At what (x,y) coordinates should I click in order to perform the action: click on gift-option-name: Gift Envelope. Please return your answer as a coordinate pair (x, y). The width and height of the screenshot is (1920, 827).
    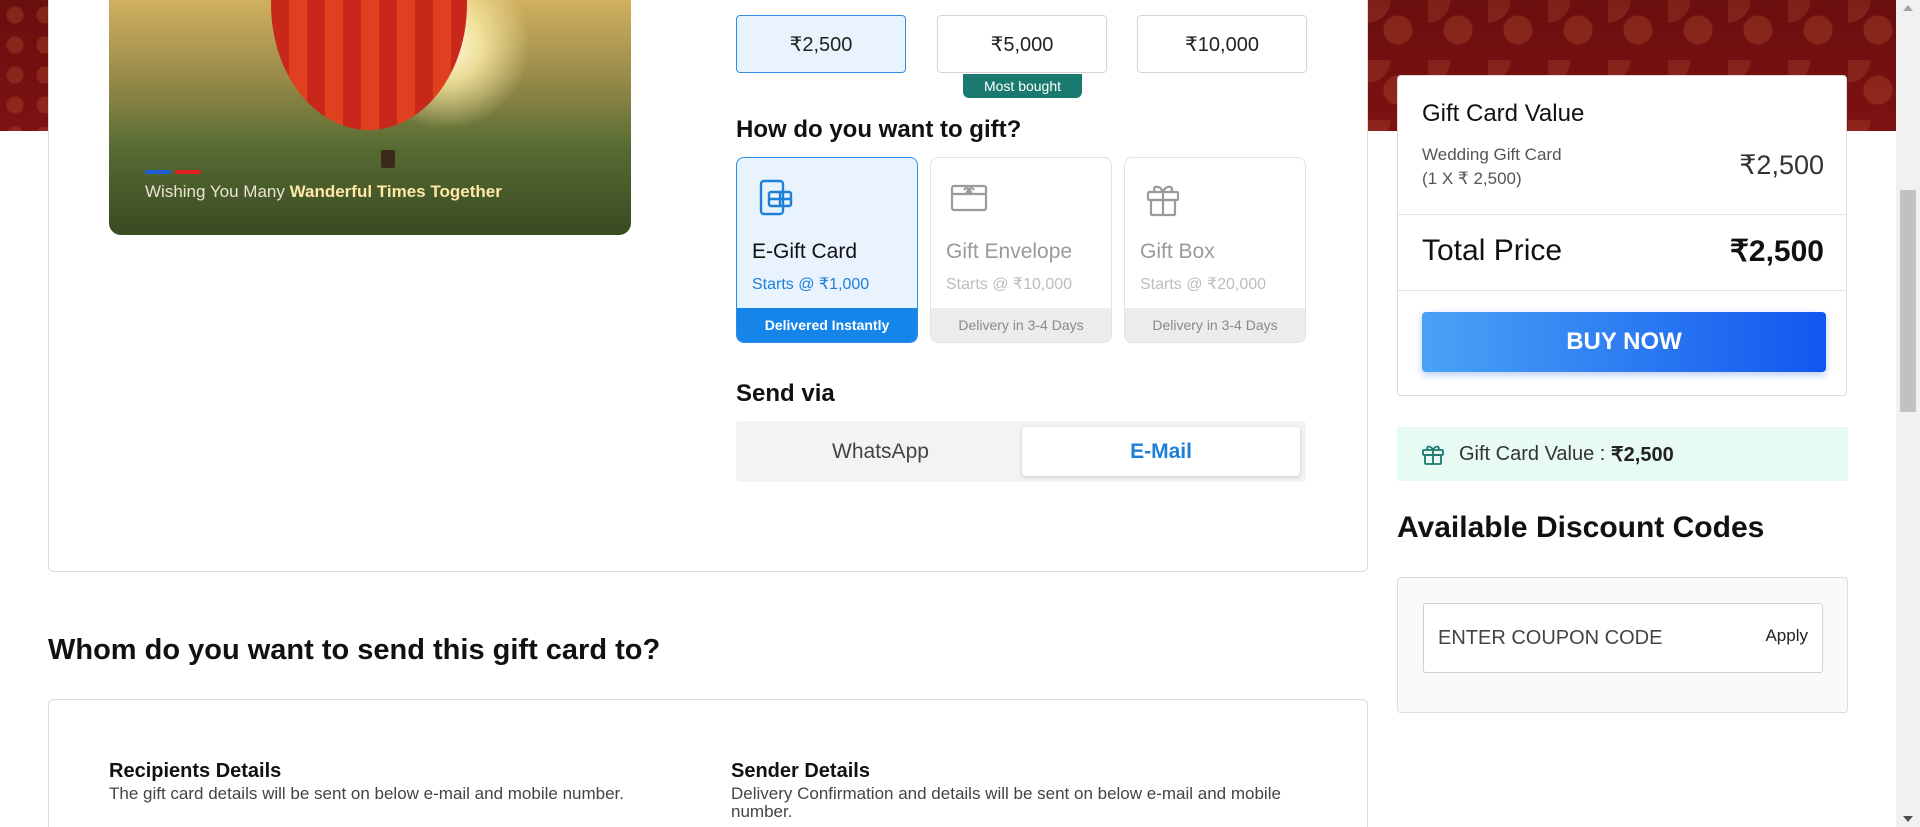
    Looking at the image, I should click on (1009, 251).